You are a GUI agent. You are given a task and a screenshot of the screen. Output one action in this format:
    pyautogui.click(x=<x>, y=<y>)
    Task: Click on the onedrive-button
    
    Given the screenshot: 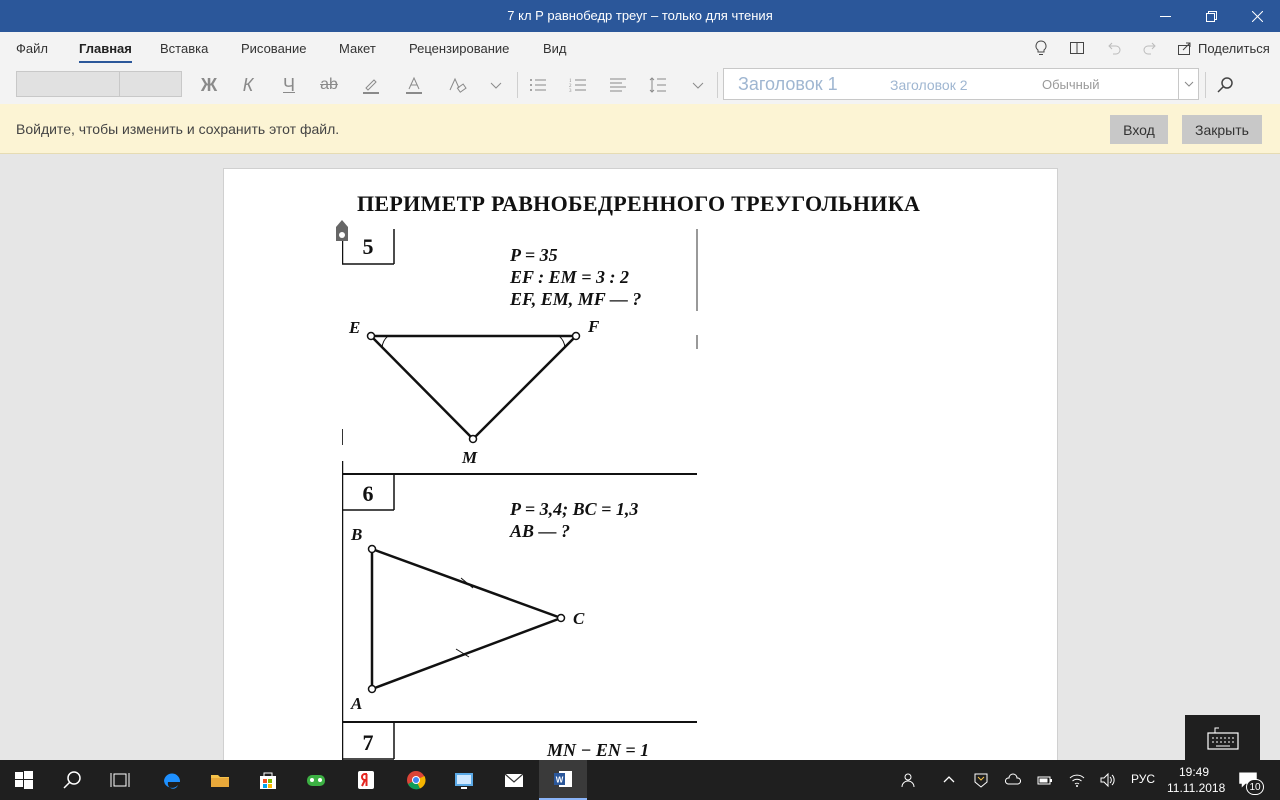 What is the action you would take?
    pyautogui.click(x=1013, y=782)
    